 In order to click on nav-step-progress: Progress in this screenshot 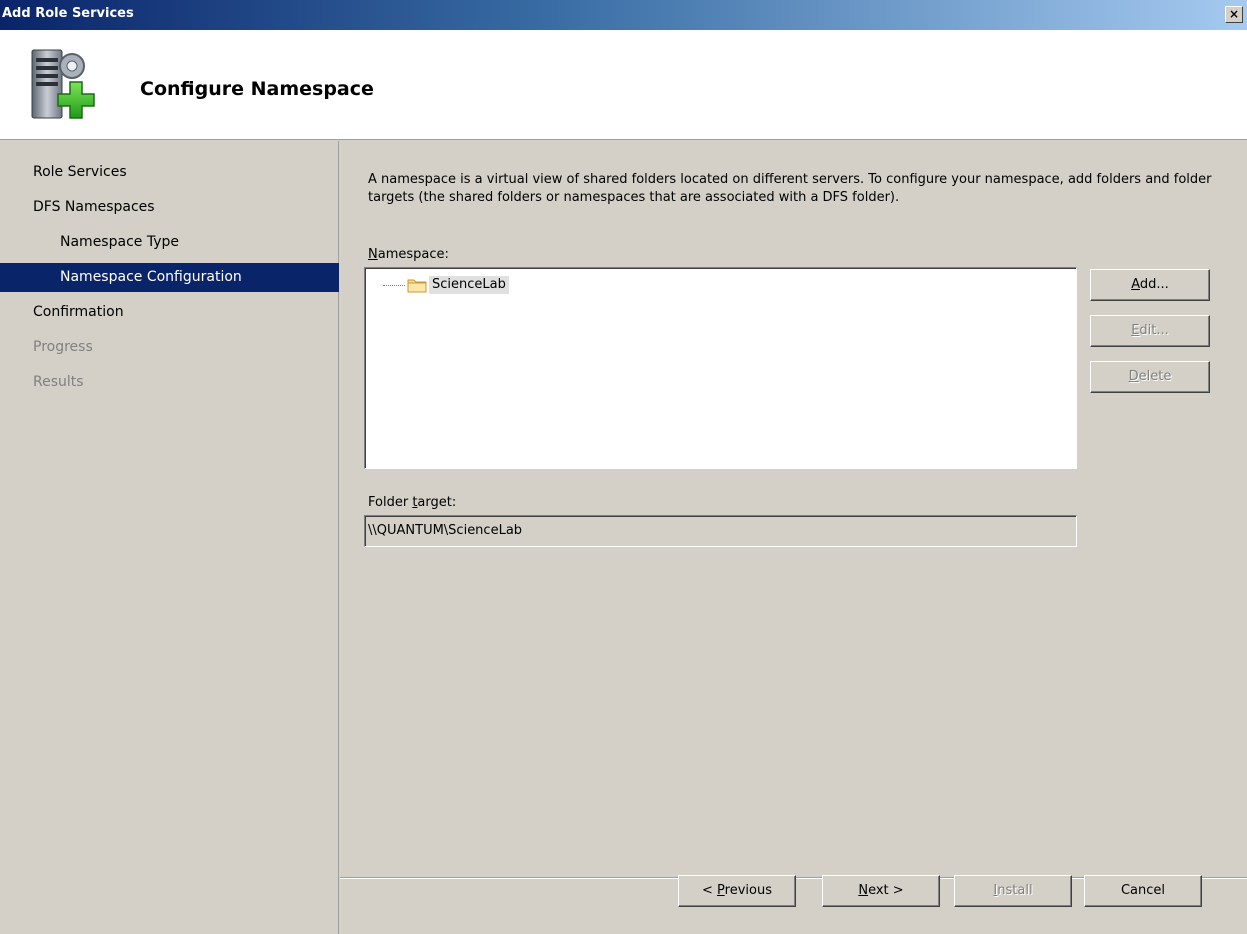, I will do `click(63, 347)`.